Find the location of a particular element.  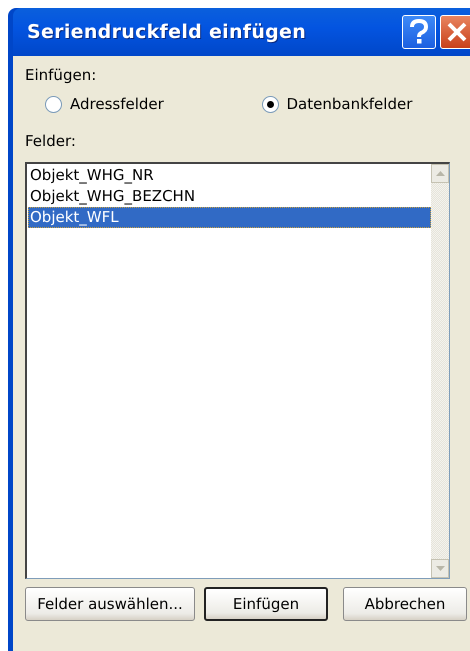

radio-label: Adressfelder is located at coordinates (117, 104).